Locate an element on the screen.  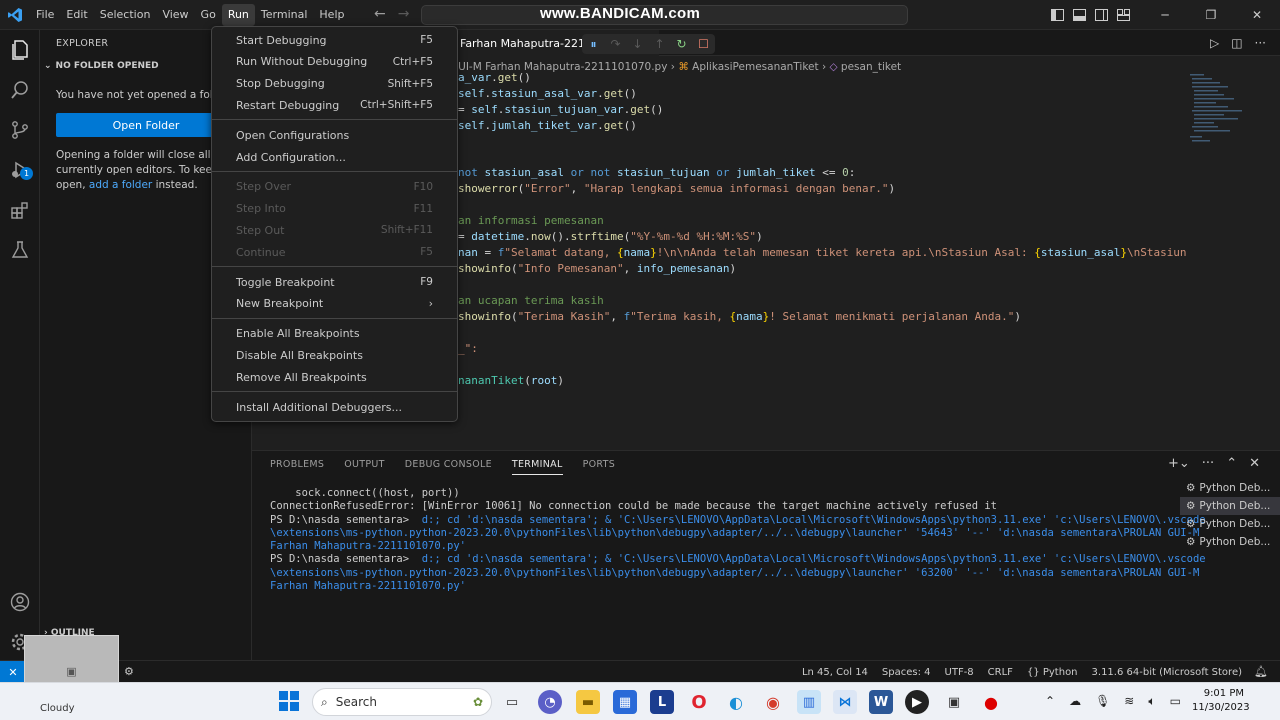
menu-file: File is located at coordinates (45, 15).